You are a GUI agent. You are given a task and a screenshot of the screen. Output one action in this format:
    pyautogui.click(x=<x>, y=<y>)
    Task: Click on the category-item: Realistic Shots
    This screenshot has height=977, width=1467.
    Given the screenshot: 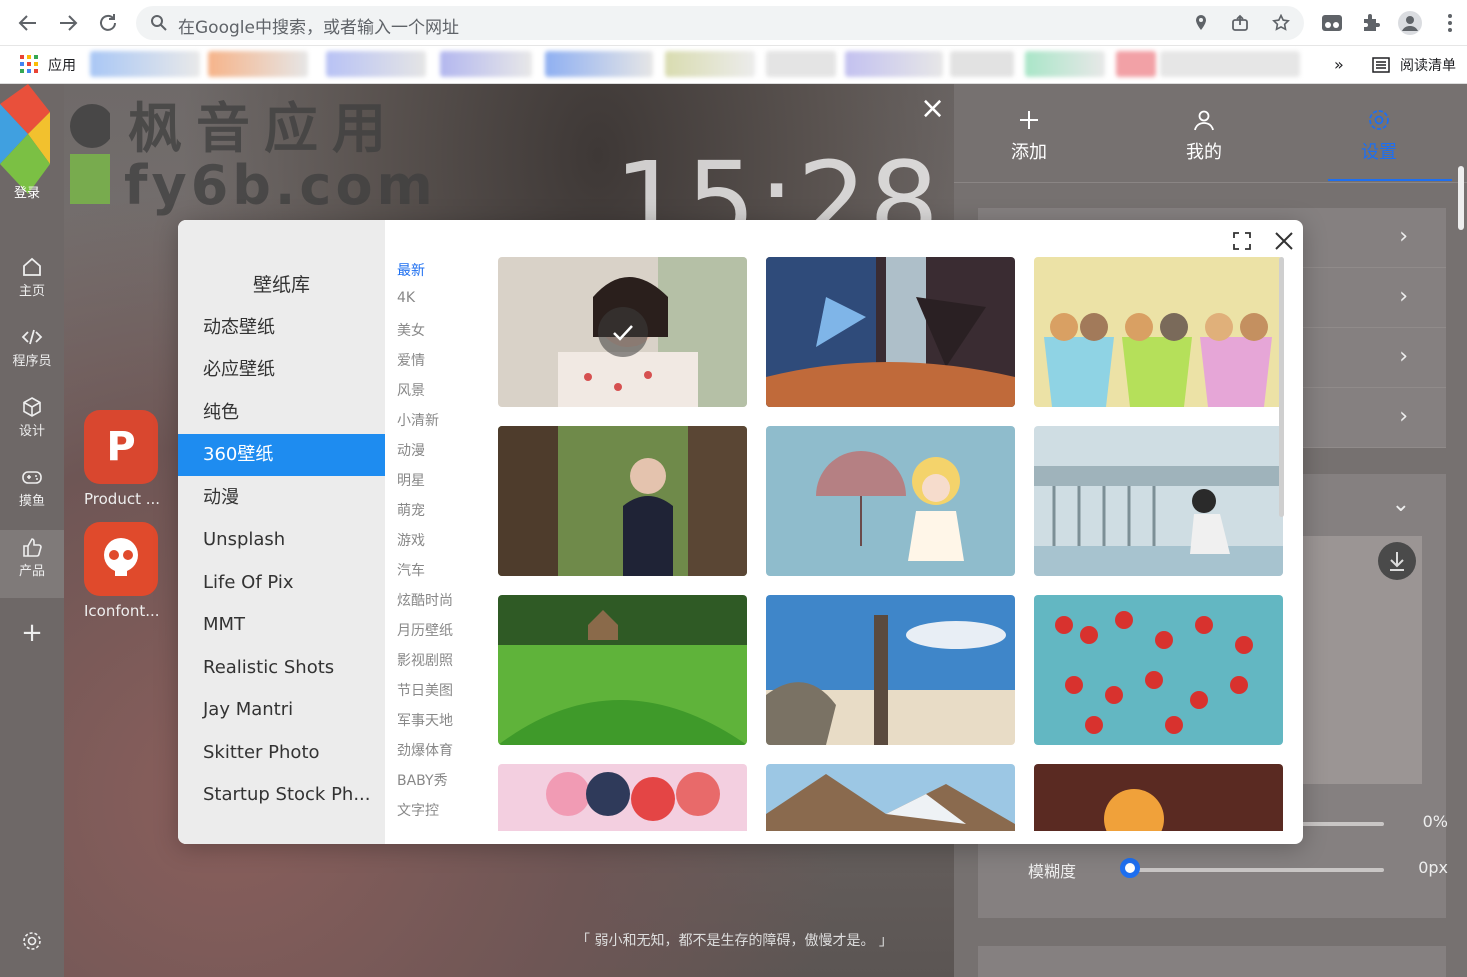 What is the action you would take?
    pyautogui.click(x=281, y=668)
    